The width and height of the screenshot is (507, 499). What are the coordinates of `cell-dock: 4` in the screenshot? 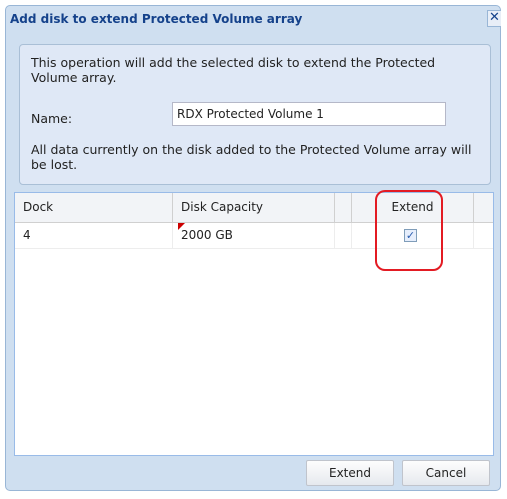 It's located at (94, 235).